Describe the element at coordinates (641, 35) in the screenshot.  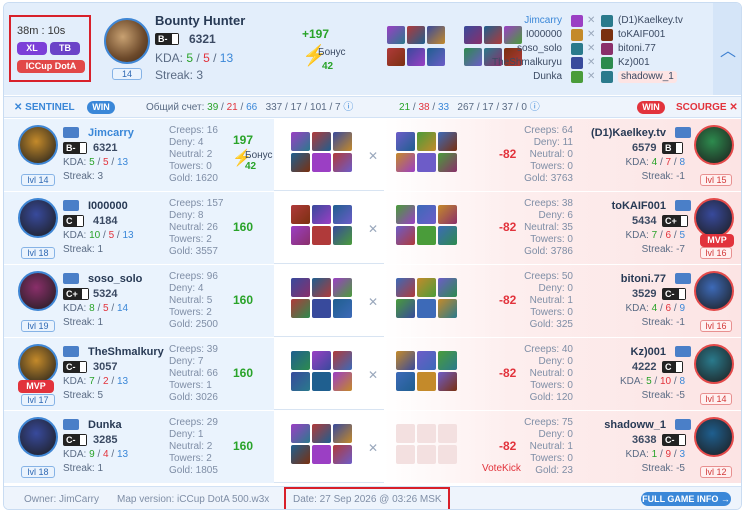
I see `team-right-player: toKAIF001` at that location.